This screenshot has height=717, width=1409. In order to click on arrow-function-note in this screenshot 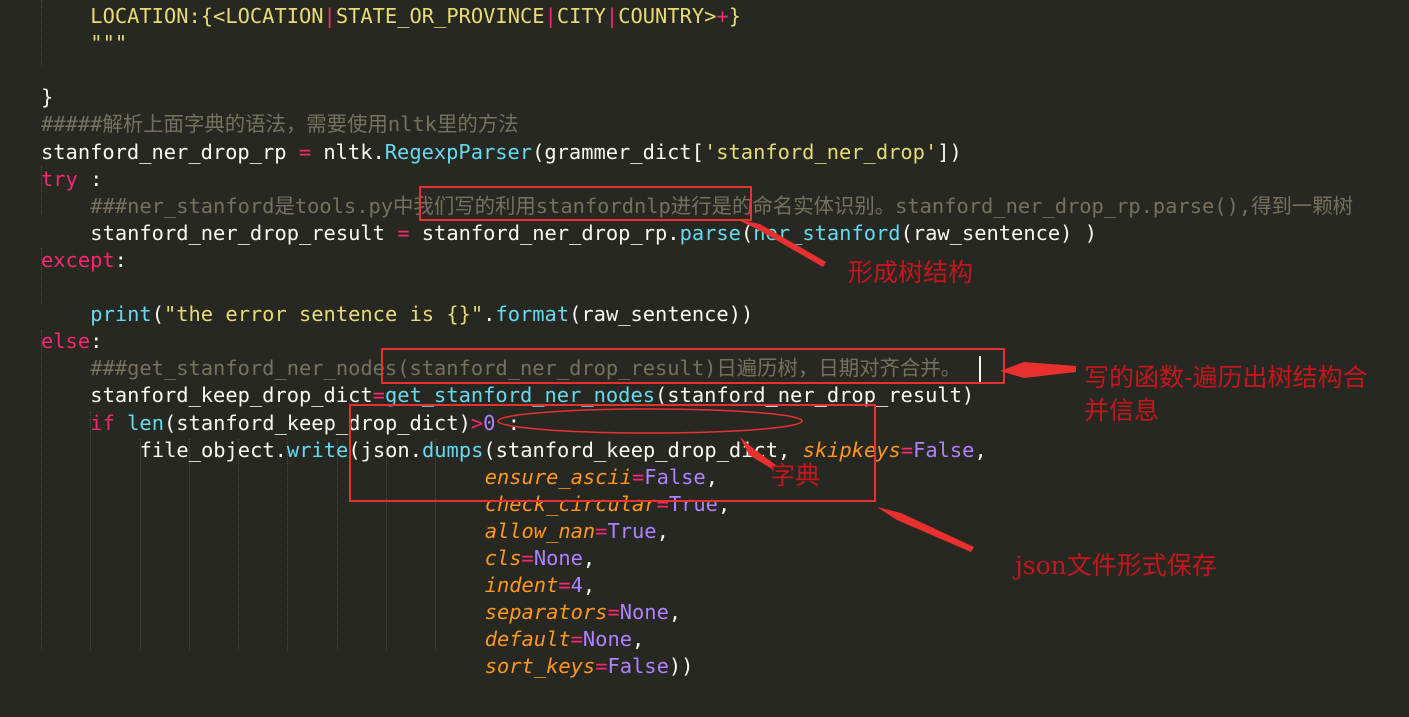, I will do `click(1038, 370)`.